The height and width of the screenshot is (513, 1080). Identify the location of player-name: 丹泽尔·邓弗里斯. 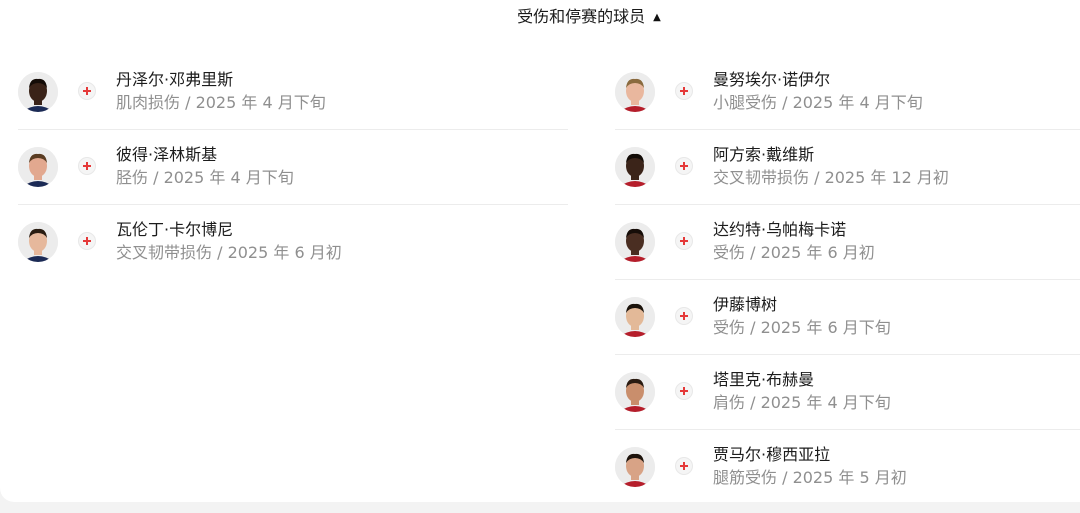
(175, 79).